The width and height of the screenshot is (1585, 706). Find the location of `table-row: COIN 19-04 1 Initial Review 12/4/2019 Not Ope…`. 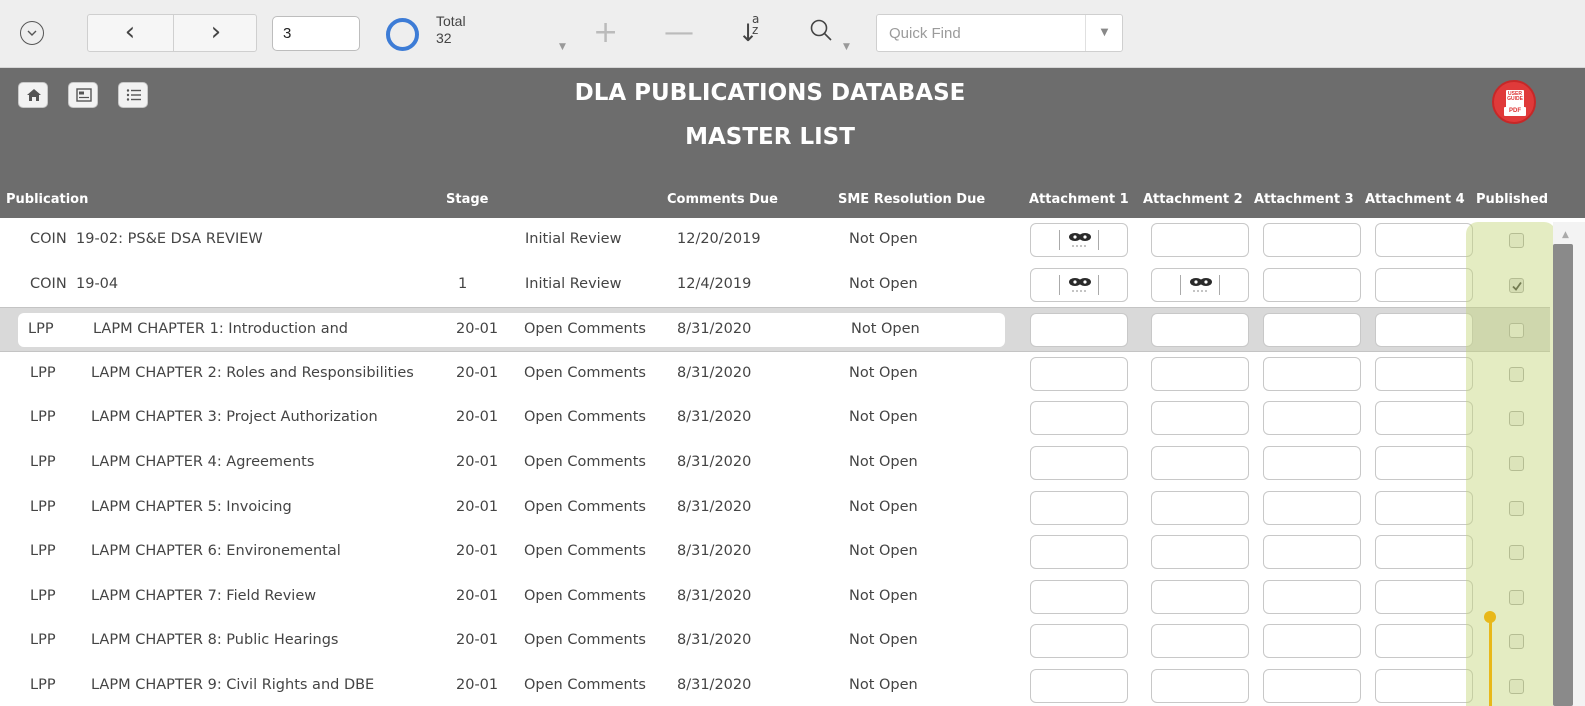

table-row: COIN 19-04 1 Initial Review 12/4/2019 Not Ope… is located at coordinates (775, 285).